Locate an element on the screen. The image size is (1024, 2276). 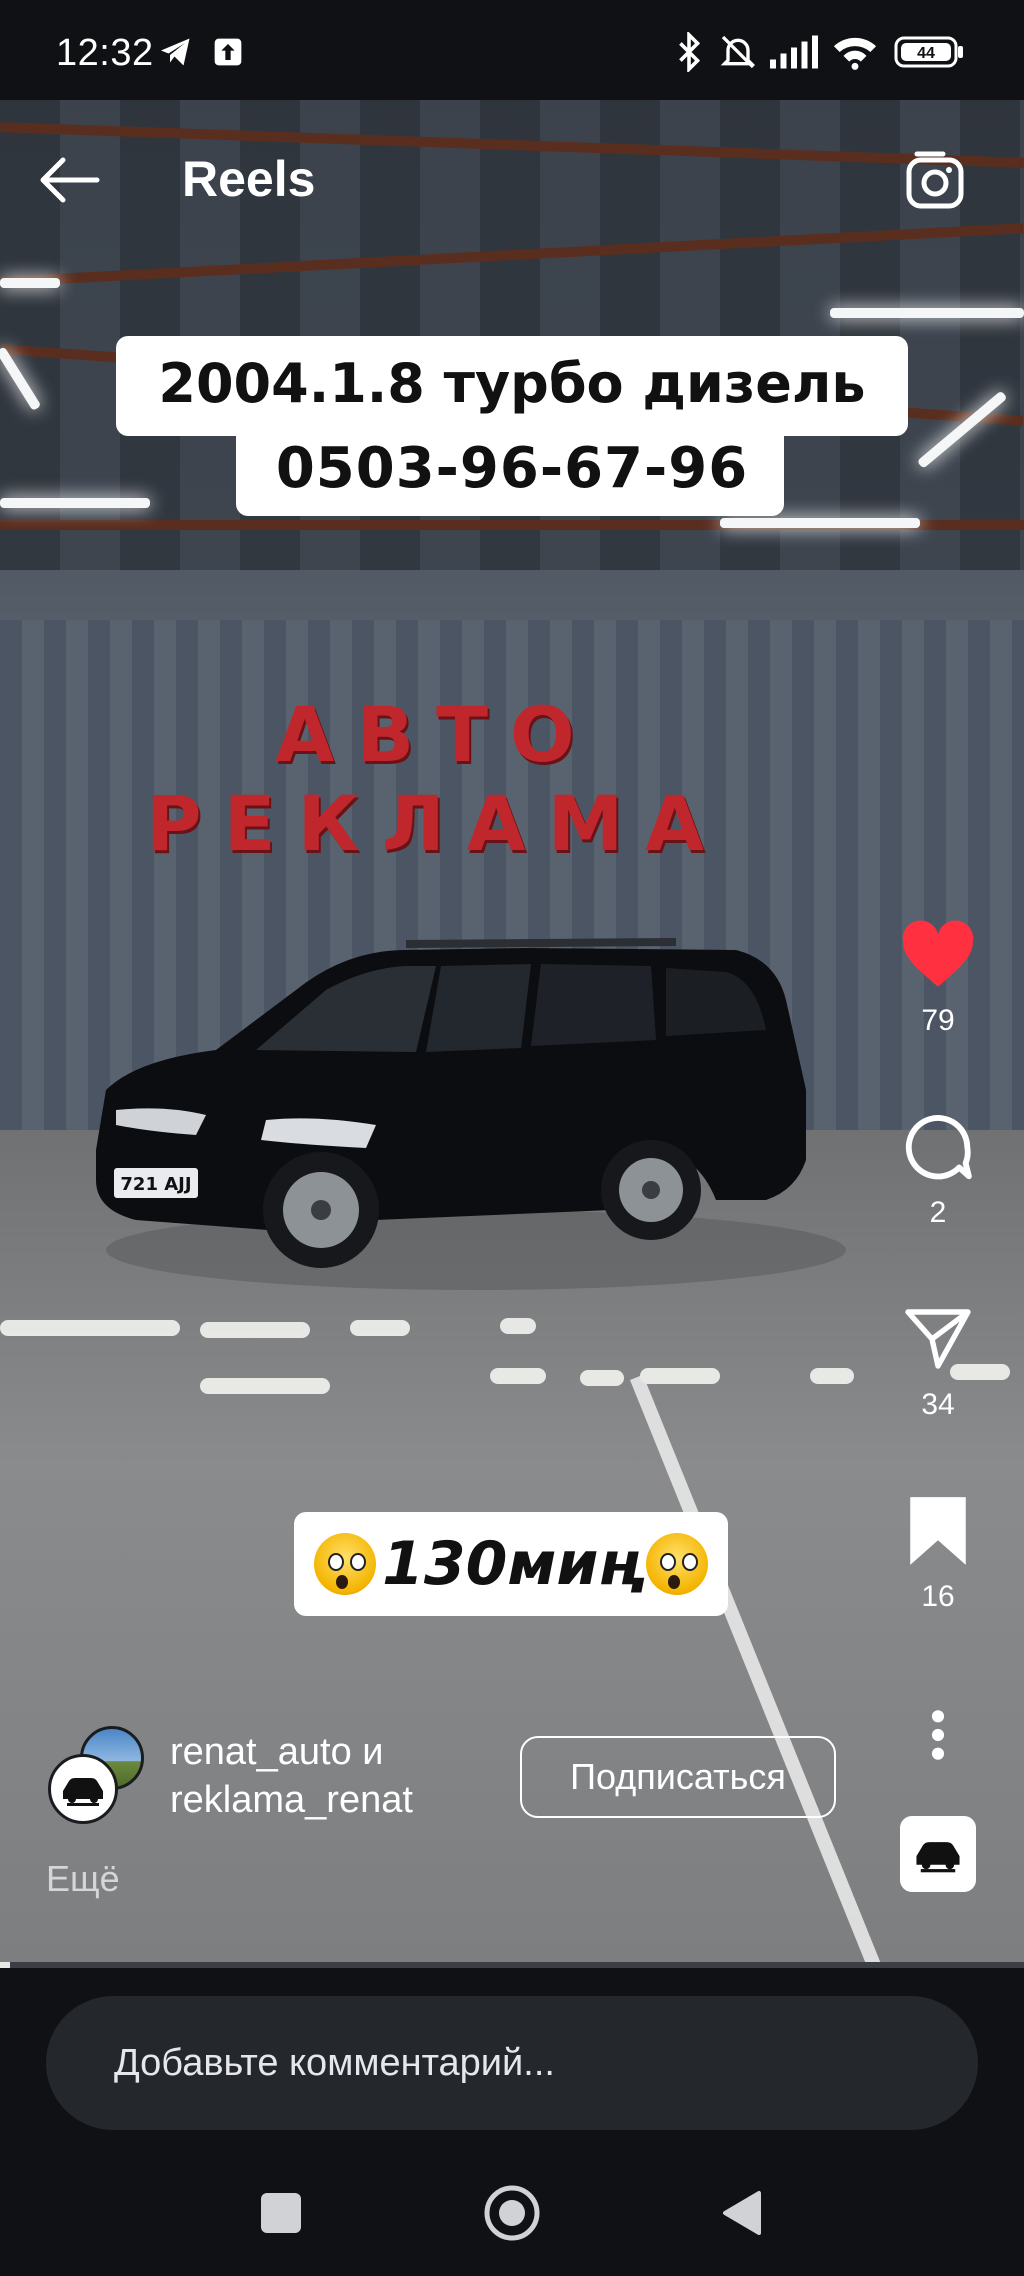
save-count: 16 is located at coordinates (938, 1596).